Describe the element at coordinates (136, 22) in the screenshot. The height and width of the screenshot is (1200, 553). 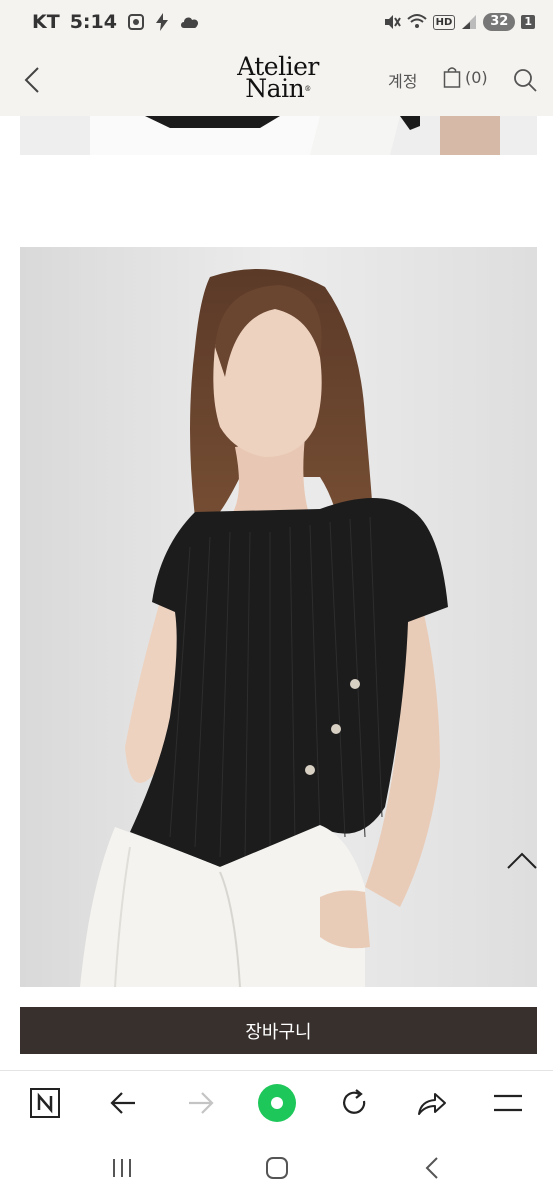
I see `screenshot-icon` at that location.